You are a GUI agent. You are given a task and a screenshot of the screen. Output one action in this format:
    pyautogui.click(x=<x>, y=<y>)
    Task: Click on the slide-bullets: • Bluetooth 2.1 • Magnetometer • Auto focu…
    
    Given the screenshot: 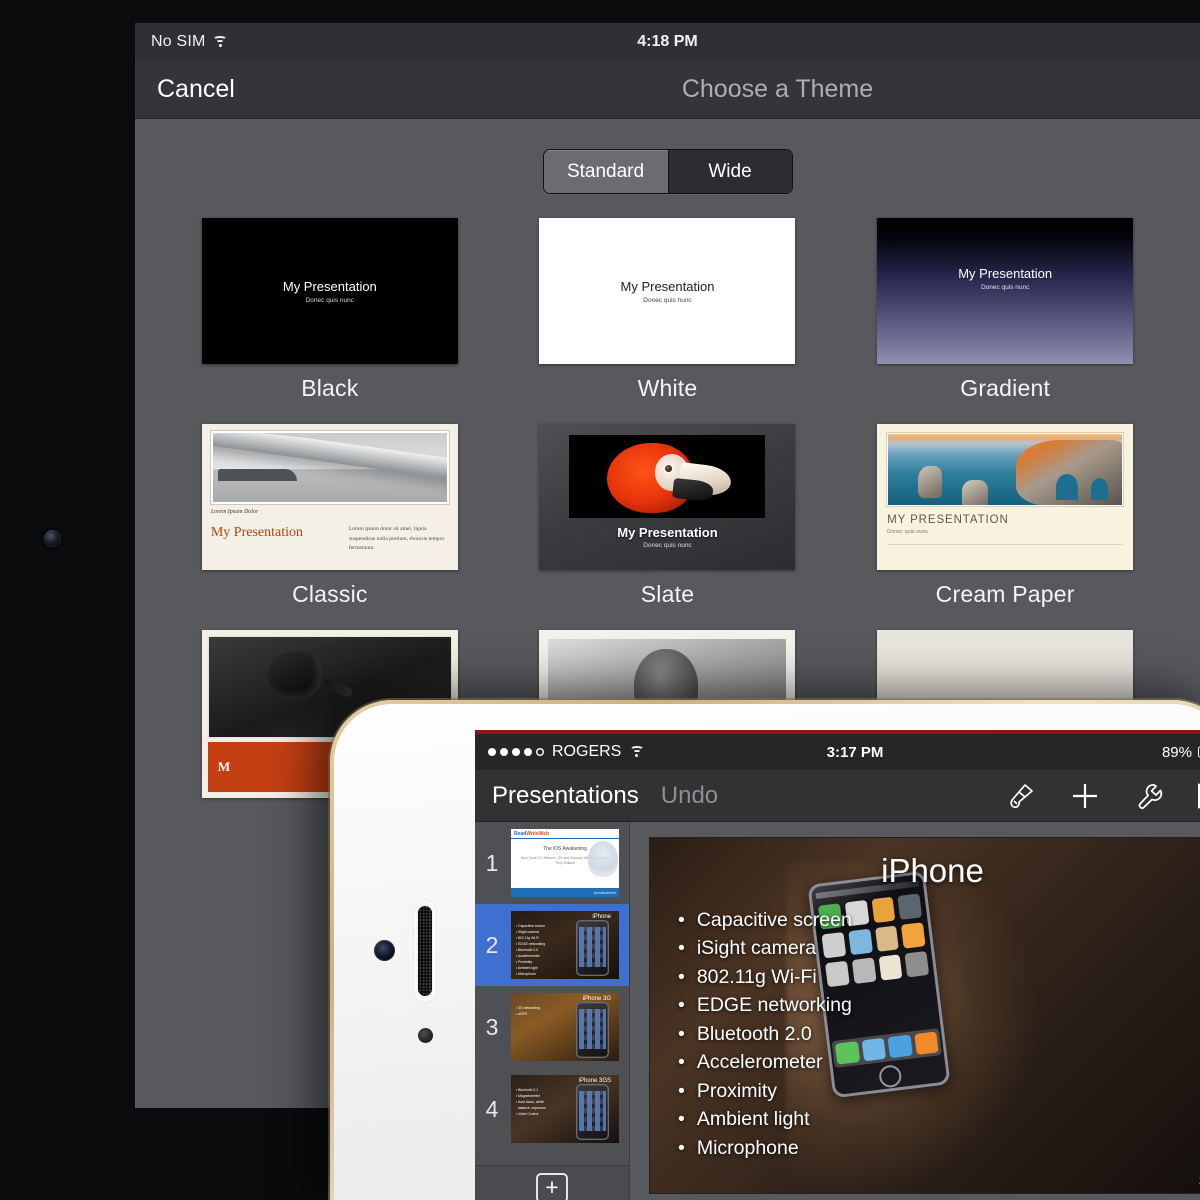 What is the action you would take?
    pyautogui.click(x=531, y=1102)
    